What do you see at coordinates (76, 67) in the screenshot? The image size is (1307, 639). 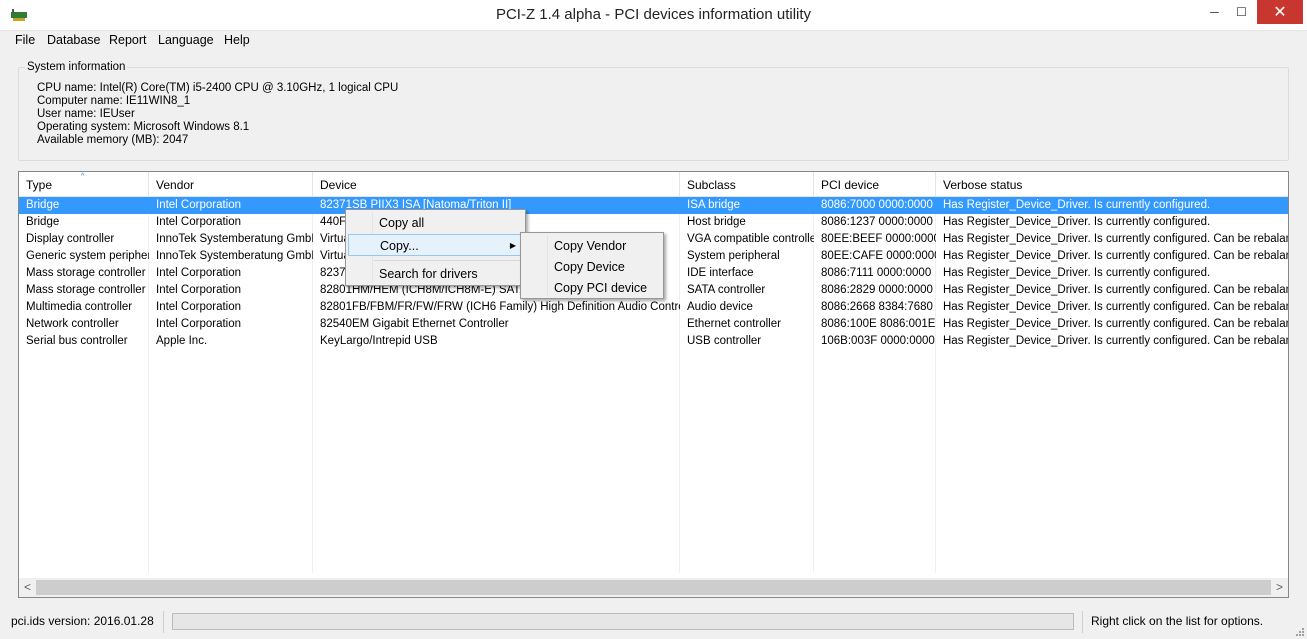 I see `system-information-legend: System information` at bounding box center [76, 67].